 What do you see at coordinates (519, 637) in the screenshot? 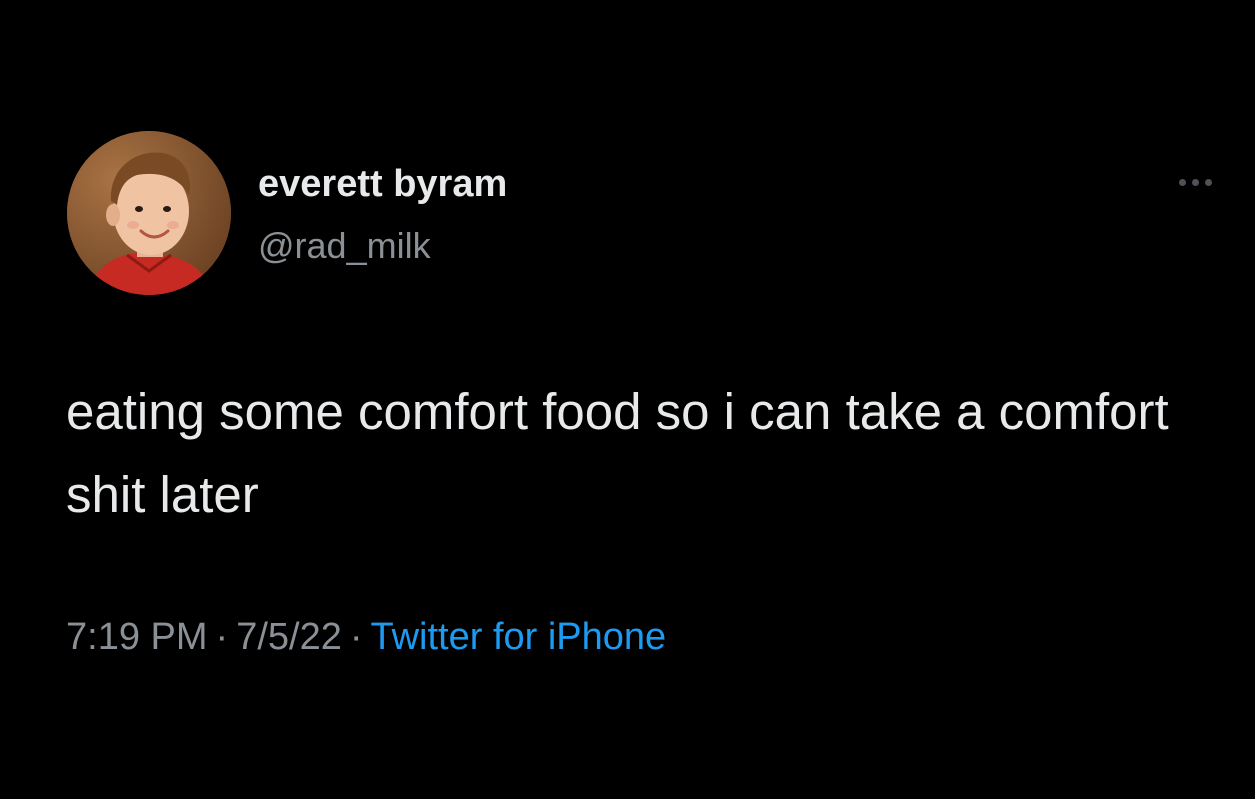
I see `tweet-source-link: Twitter for iPhone` at bounding box center [519, 637].